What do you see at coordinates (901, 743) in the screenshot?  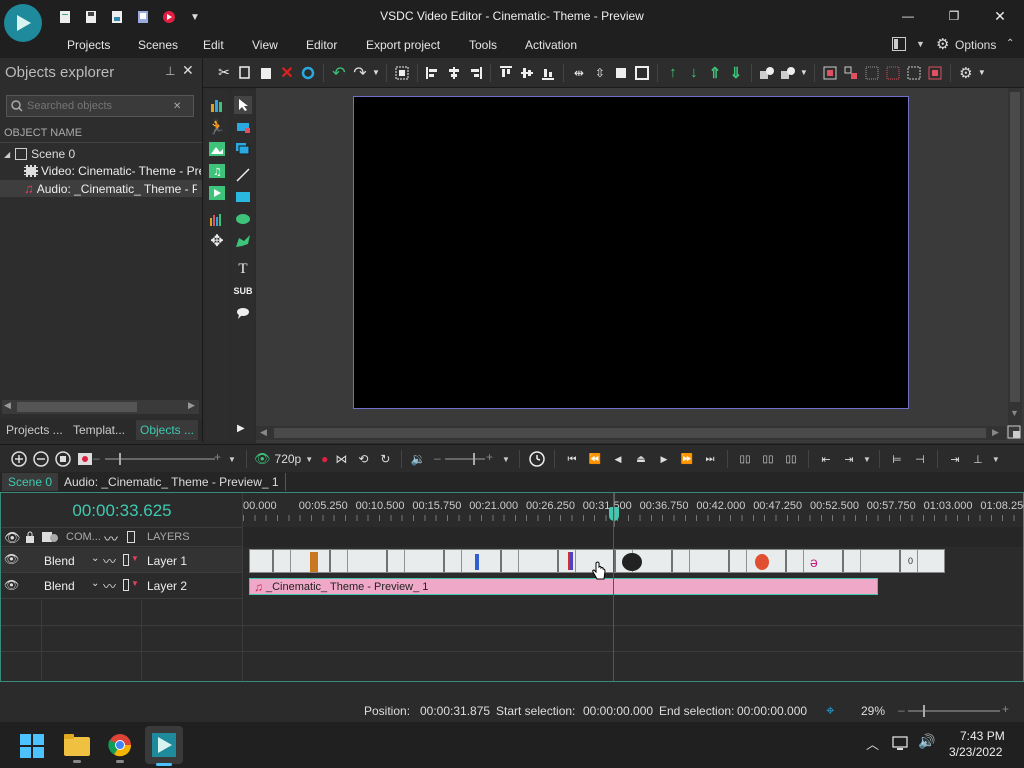 I see `network-icon` at bounding box center [901, 743].